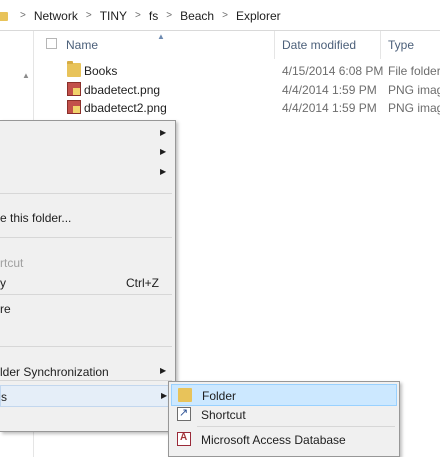 The height and width of the screenshot is (457, 440). Describe the element at coordinates (87, 173) in the screenshot. I see `menu-item-group-by: ▶` at that location.